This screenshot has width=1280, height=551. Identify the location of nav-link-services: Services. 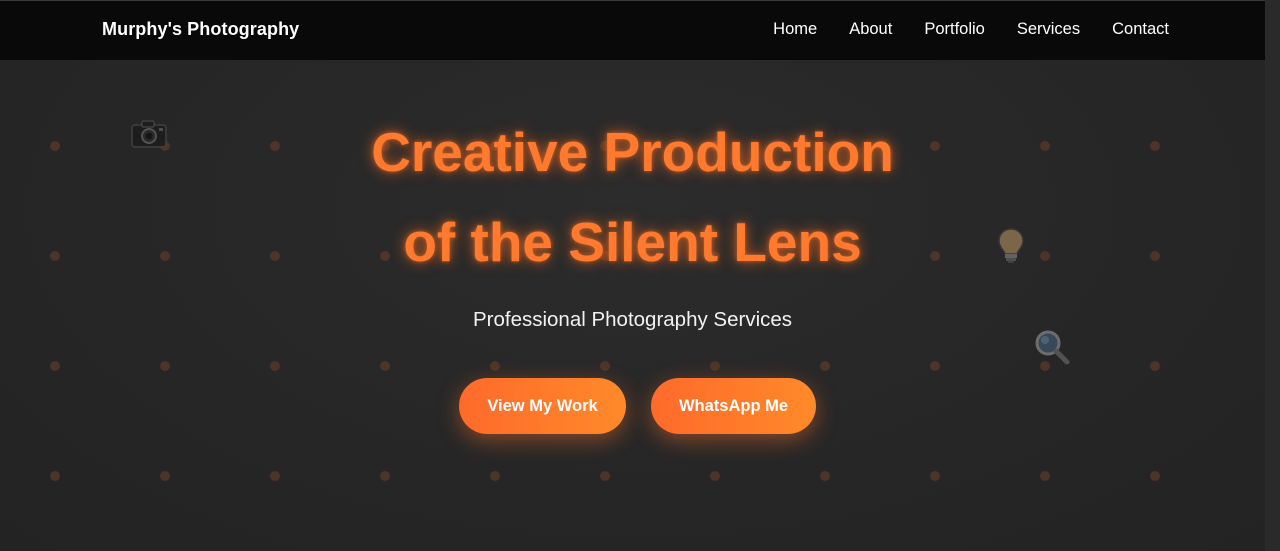
(1048, 29).